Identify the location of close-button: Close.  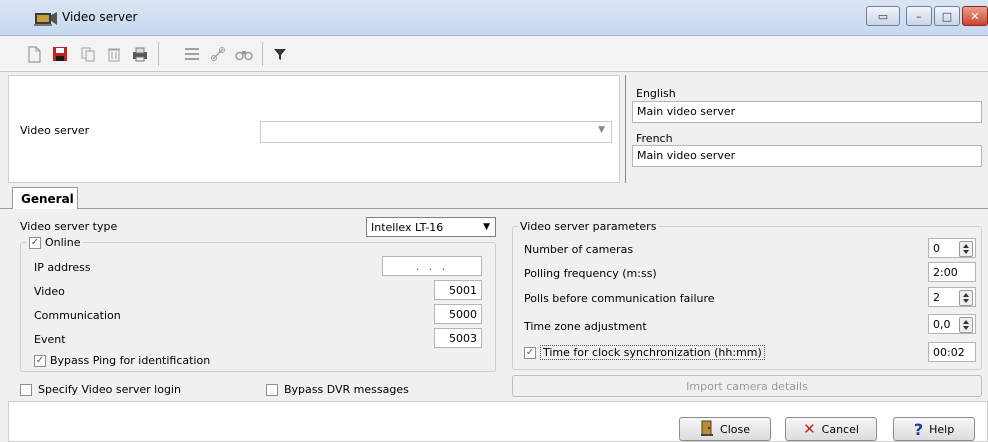
(725, 429).